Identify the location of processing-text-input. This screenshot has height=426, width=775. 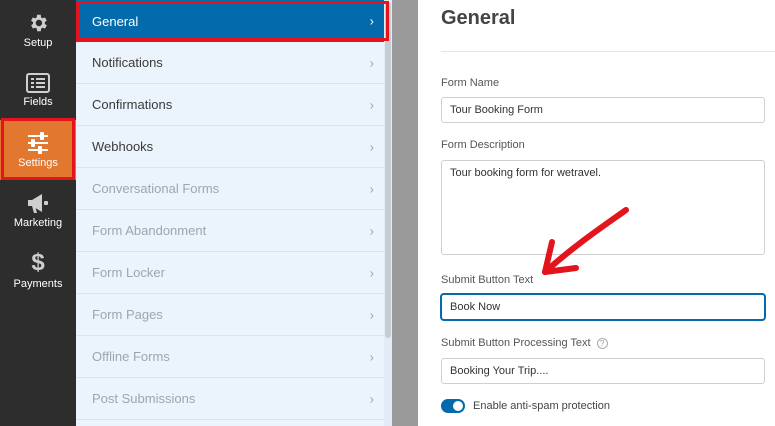
(603, 371).